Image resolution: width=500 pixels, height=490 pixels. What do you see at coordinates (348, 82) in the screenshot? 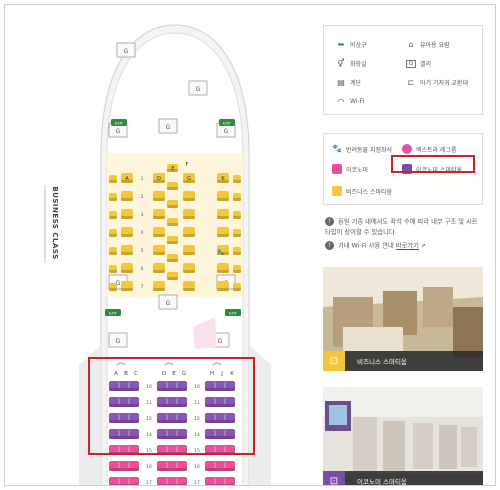
I see `legend-stairs: ▤ 계단` at bounding box center [348, 82].